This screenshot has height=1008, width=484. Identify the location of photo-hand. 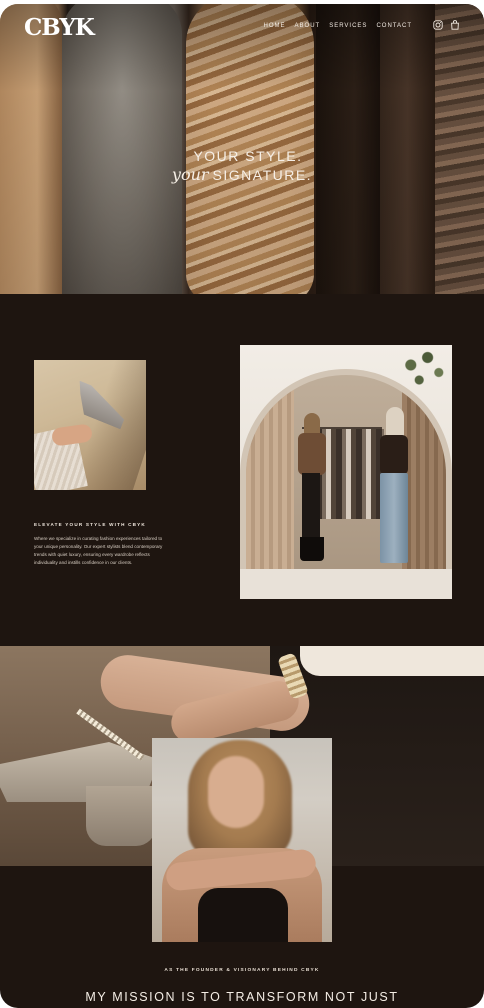
(72, 435).